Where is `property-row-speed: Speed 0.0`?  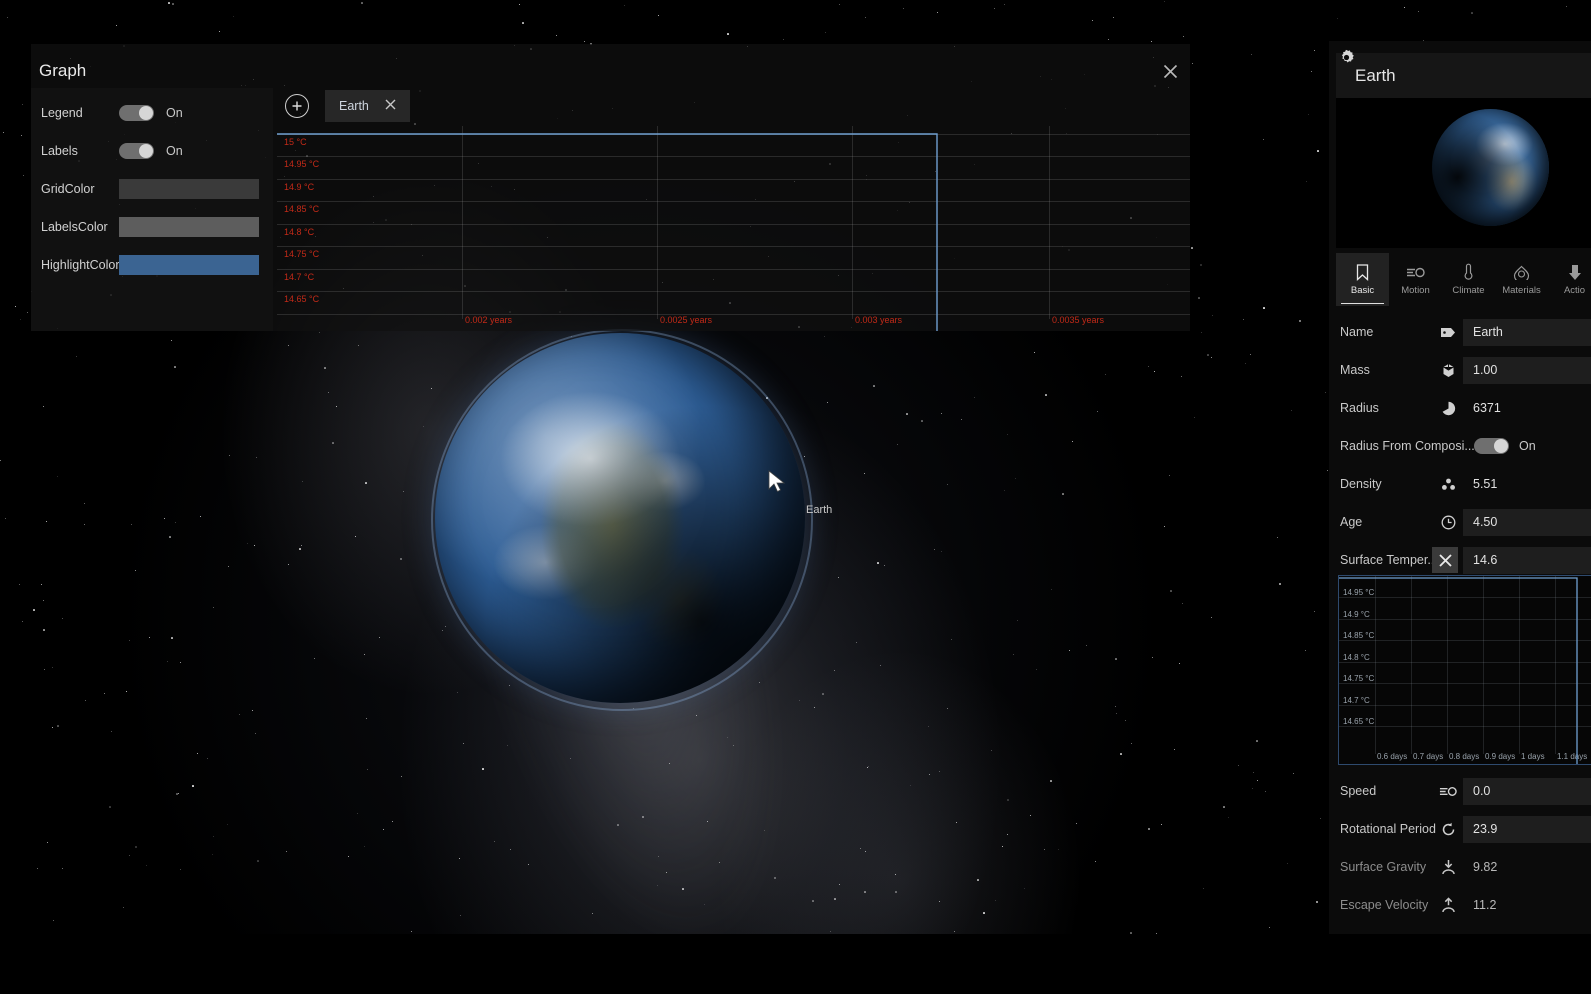
property-row-speed: Speed 0.0 is located at coordinates (1460, 791).